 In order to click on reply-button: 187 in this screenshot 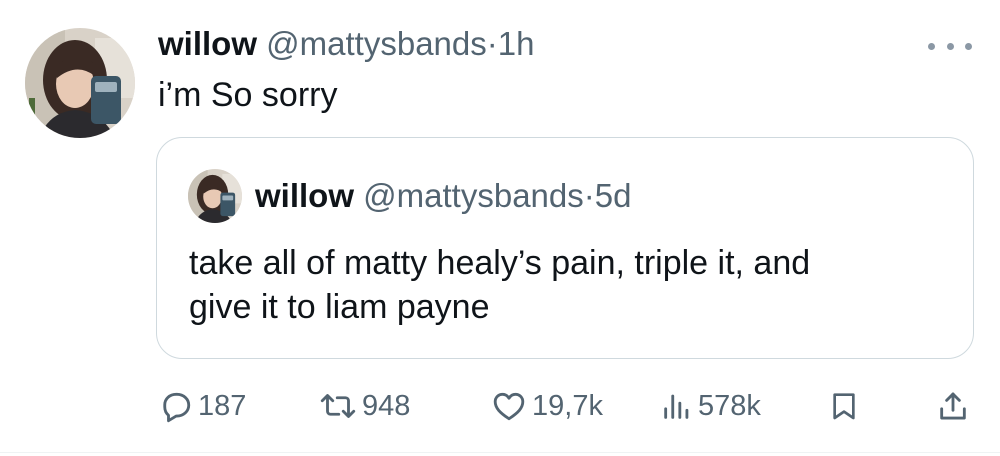, I will do `click(202, 406)`.